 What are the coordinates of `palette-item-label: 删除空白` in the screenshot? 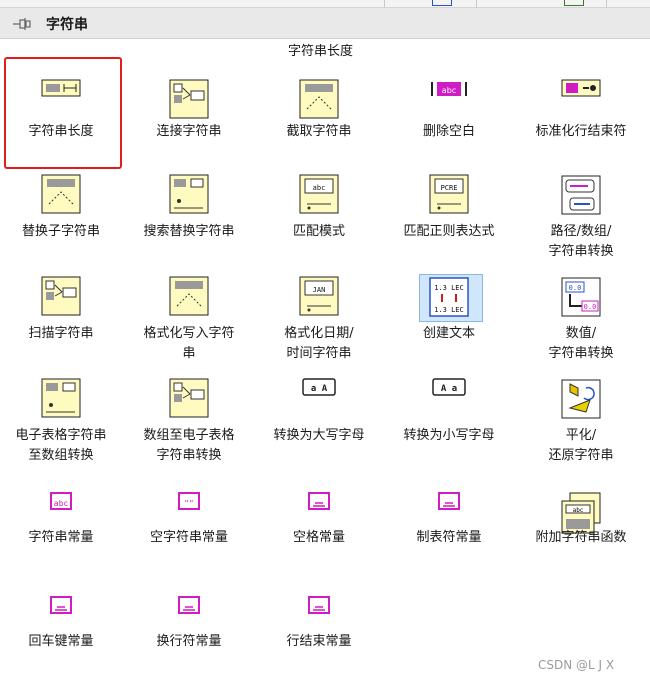 It's located at (448, 131).